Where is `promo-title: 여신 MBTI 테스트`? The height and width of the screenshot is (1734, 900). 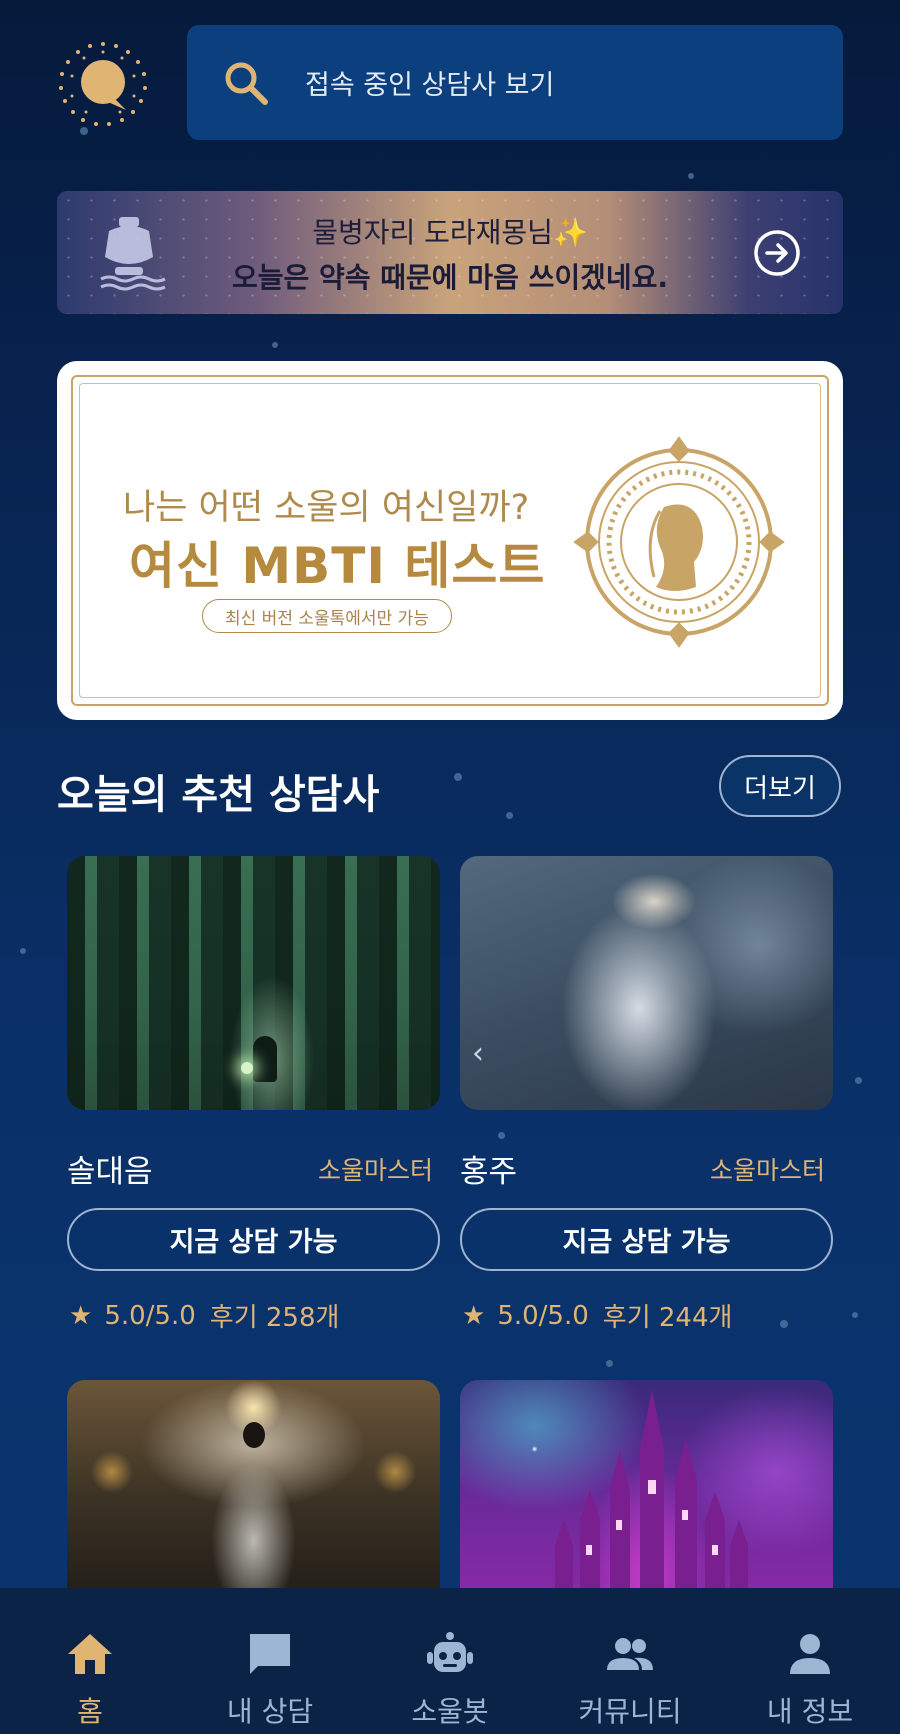
promo-title: 여신 MBTI 테스트 is located at coordinates (337, 566).